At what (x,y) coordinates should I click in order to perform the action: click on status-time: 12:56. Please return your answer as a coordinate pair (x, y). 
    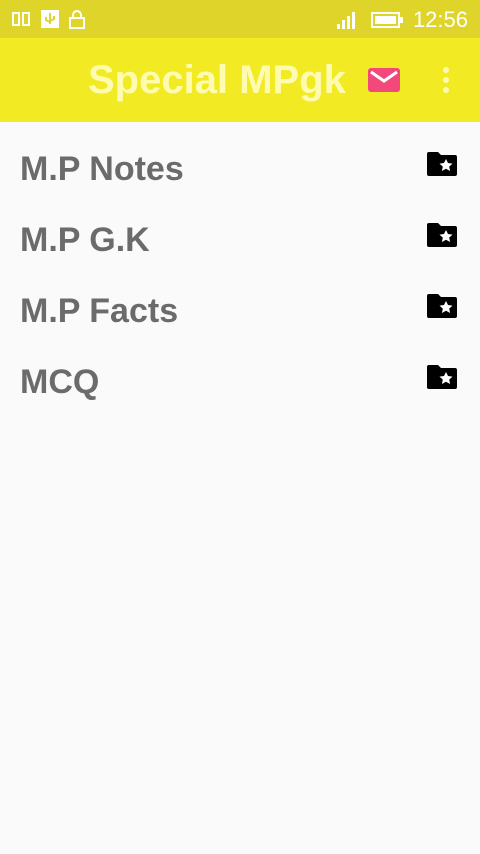
    Looking at the image, I should click on (440, 19).